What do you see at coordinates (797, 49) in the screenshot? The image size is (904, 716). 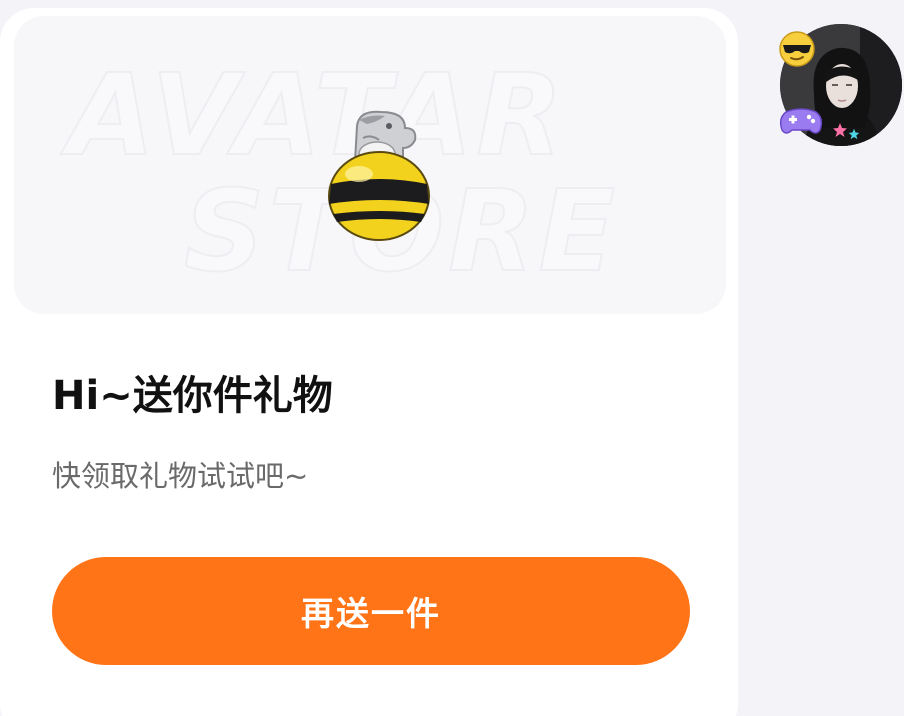 I see `sunglasses-emoji-icon` at bounding box center [797, 49].